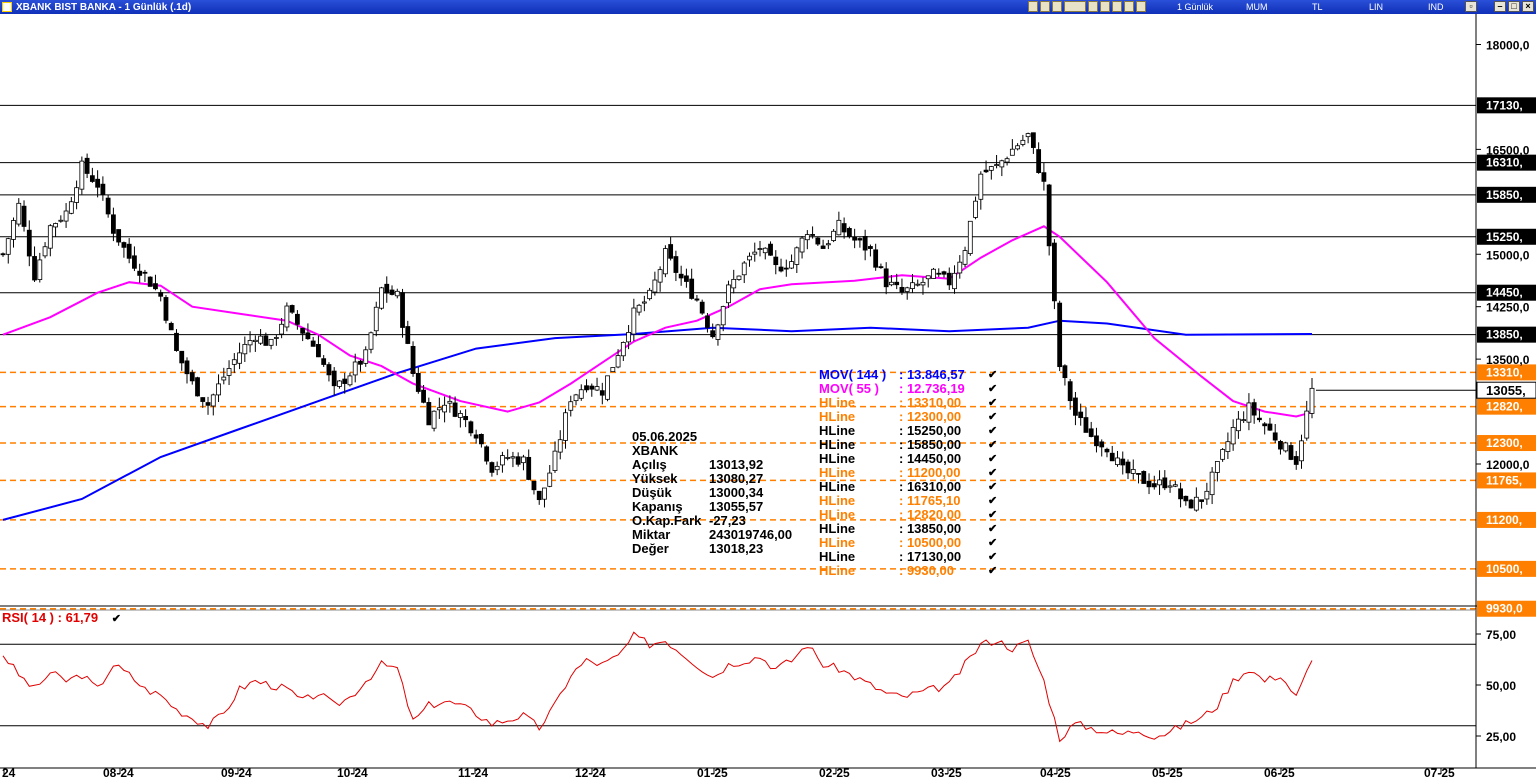 The width and height of the screenshot is (1536, 782). I want to click on pin-icon, so click(1033, 6).